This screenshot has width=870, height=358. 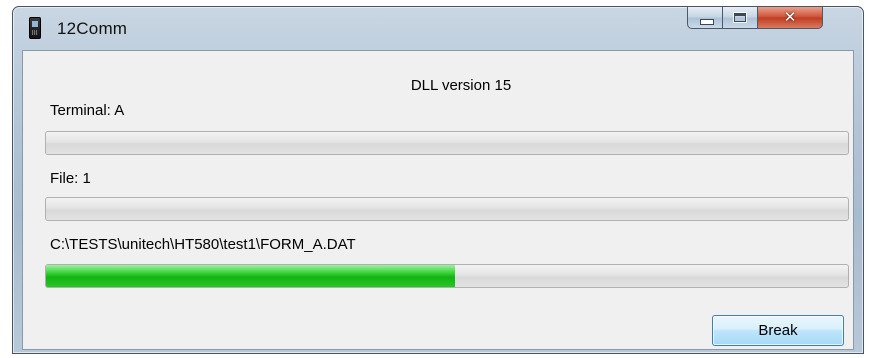 I want to click on break-button: Break, so click(x=778, y=330).